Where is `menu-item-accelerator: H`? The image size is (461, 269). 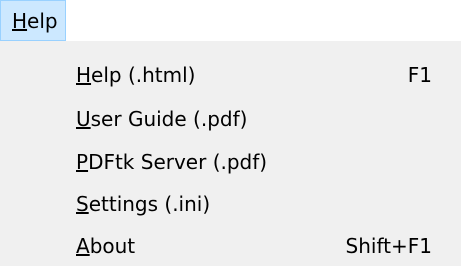 menu-item-accelerator: H is located at coordinates (84, 75).